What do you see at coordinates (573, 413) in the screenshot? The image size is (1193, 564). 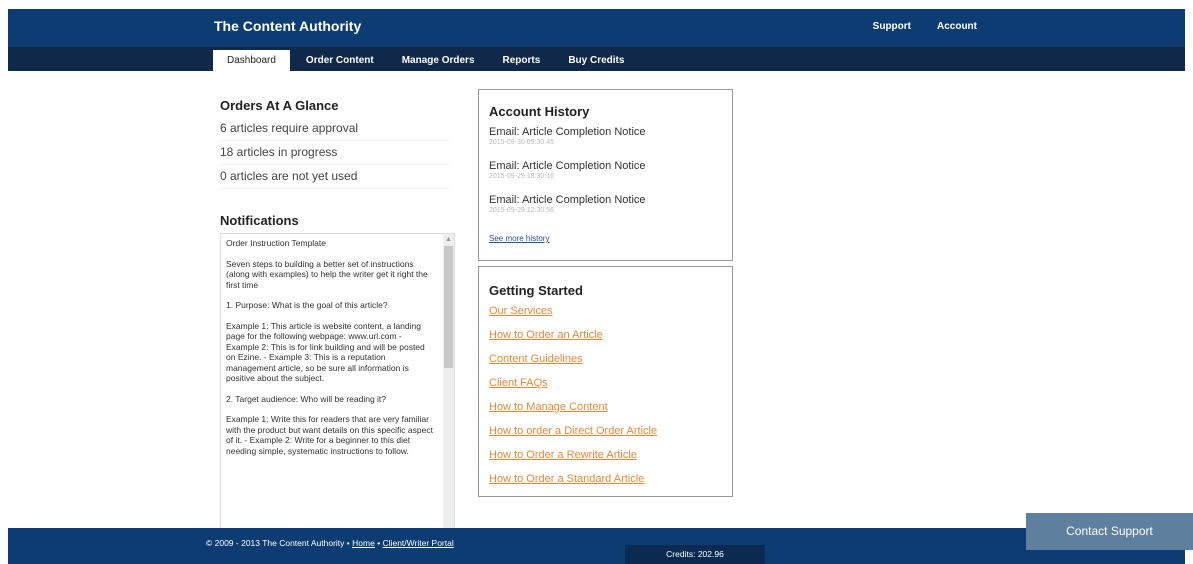 I see `link-how-to-manage-content: How to Manage Content` at bounding box center [573, 413].